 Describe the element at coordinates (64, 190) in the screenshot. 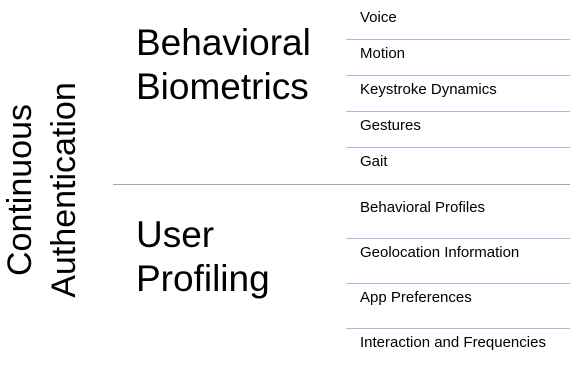

I see `title-line-authentication: Authentication` at that location.